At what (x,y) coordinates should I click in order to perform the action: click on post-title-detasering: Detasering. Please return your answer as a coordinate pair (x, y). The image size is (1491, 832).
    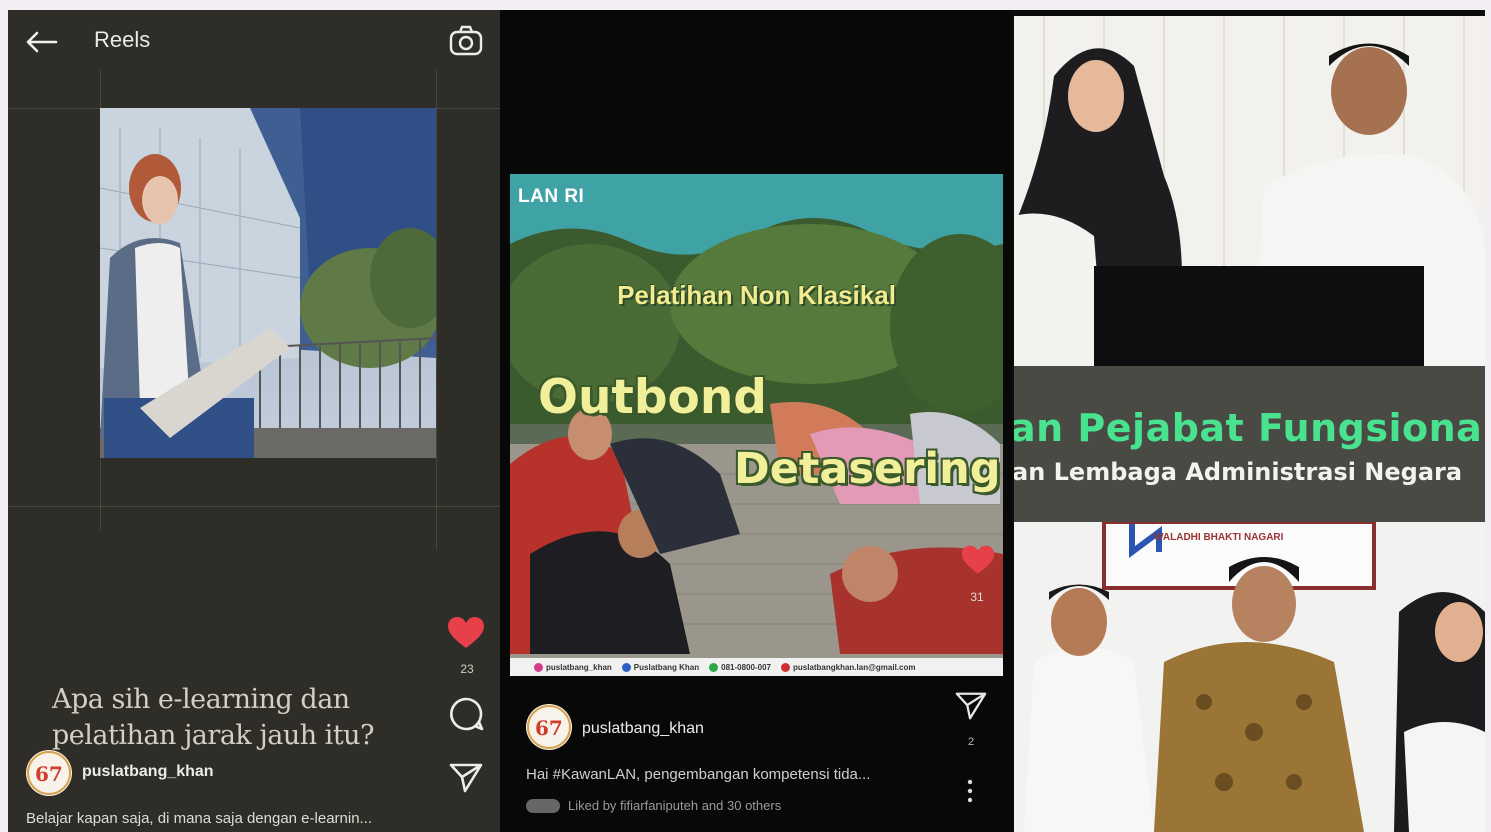
    Looking at the image, I should click on (867, 469).